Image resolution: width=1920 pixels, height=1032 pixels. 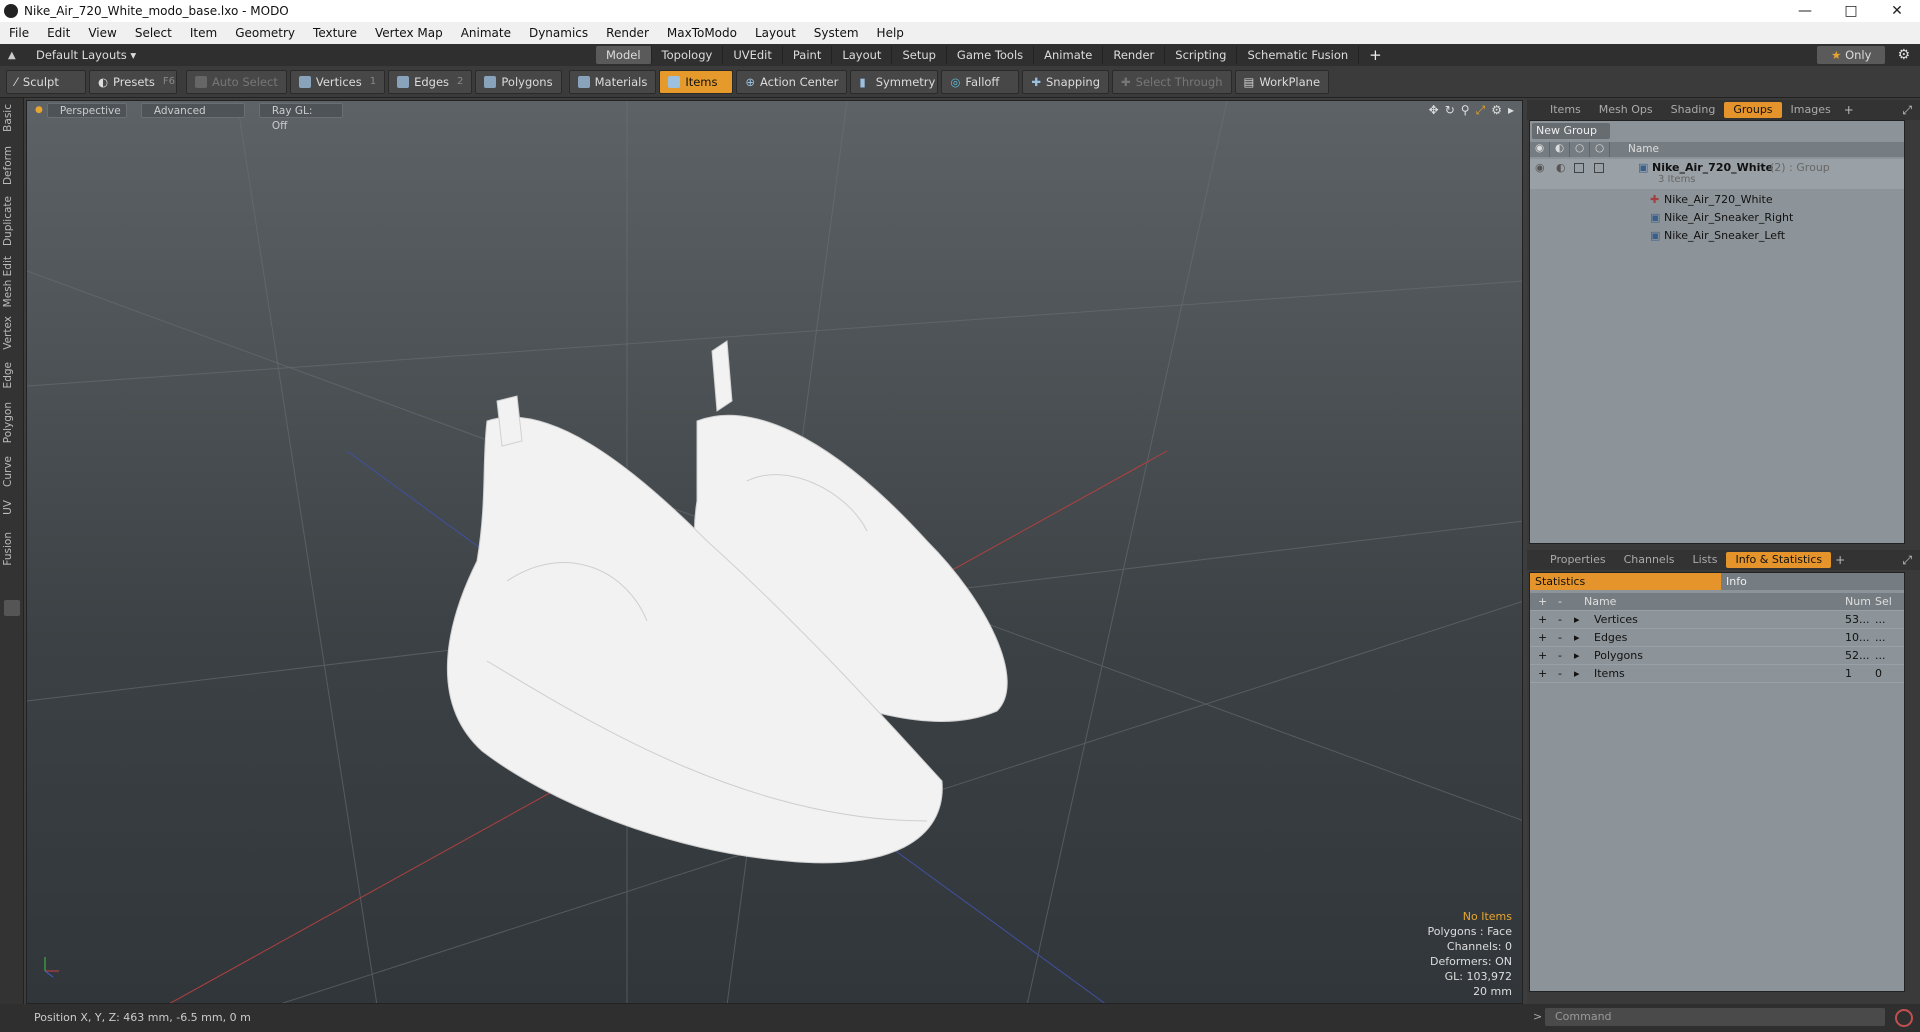 What do you see at coordinates (12, 549) in the screenshot?
I see `tab-fusion: Fusion` at bounding box center [12, 549].